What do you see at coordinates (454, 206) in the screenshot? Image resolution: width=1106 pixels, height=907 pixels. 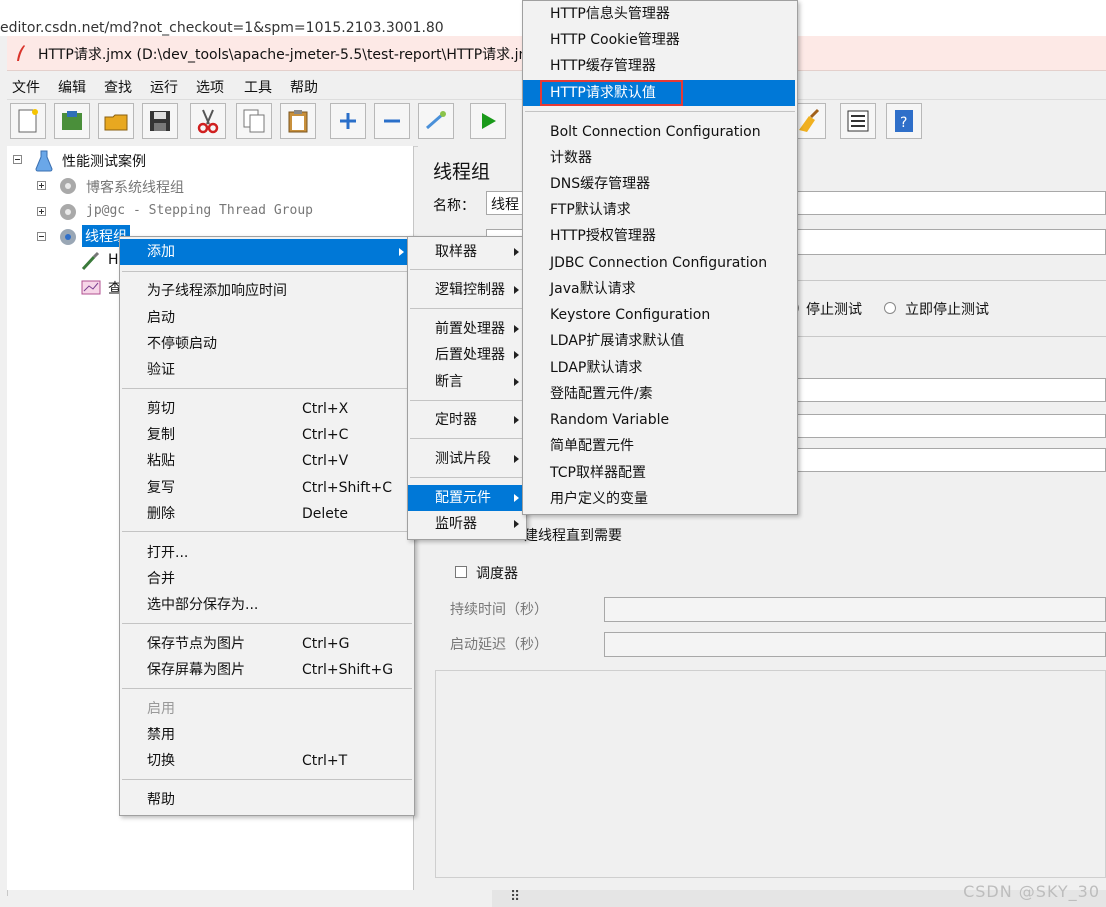 I see `name-label: 名称：` at bounding box center [454, 206].